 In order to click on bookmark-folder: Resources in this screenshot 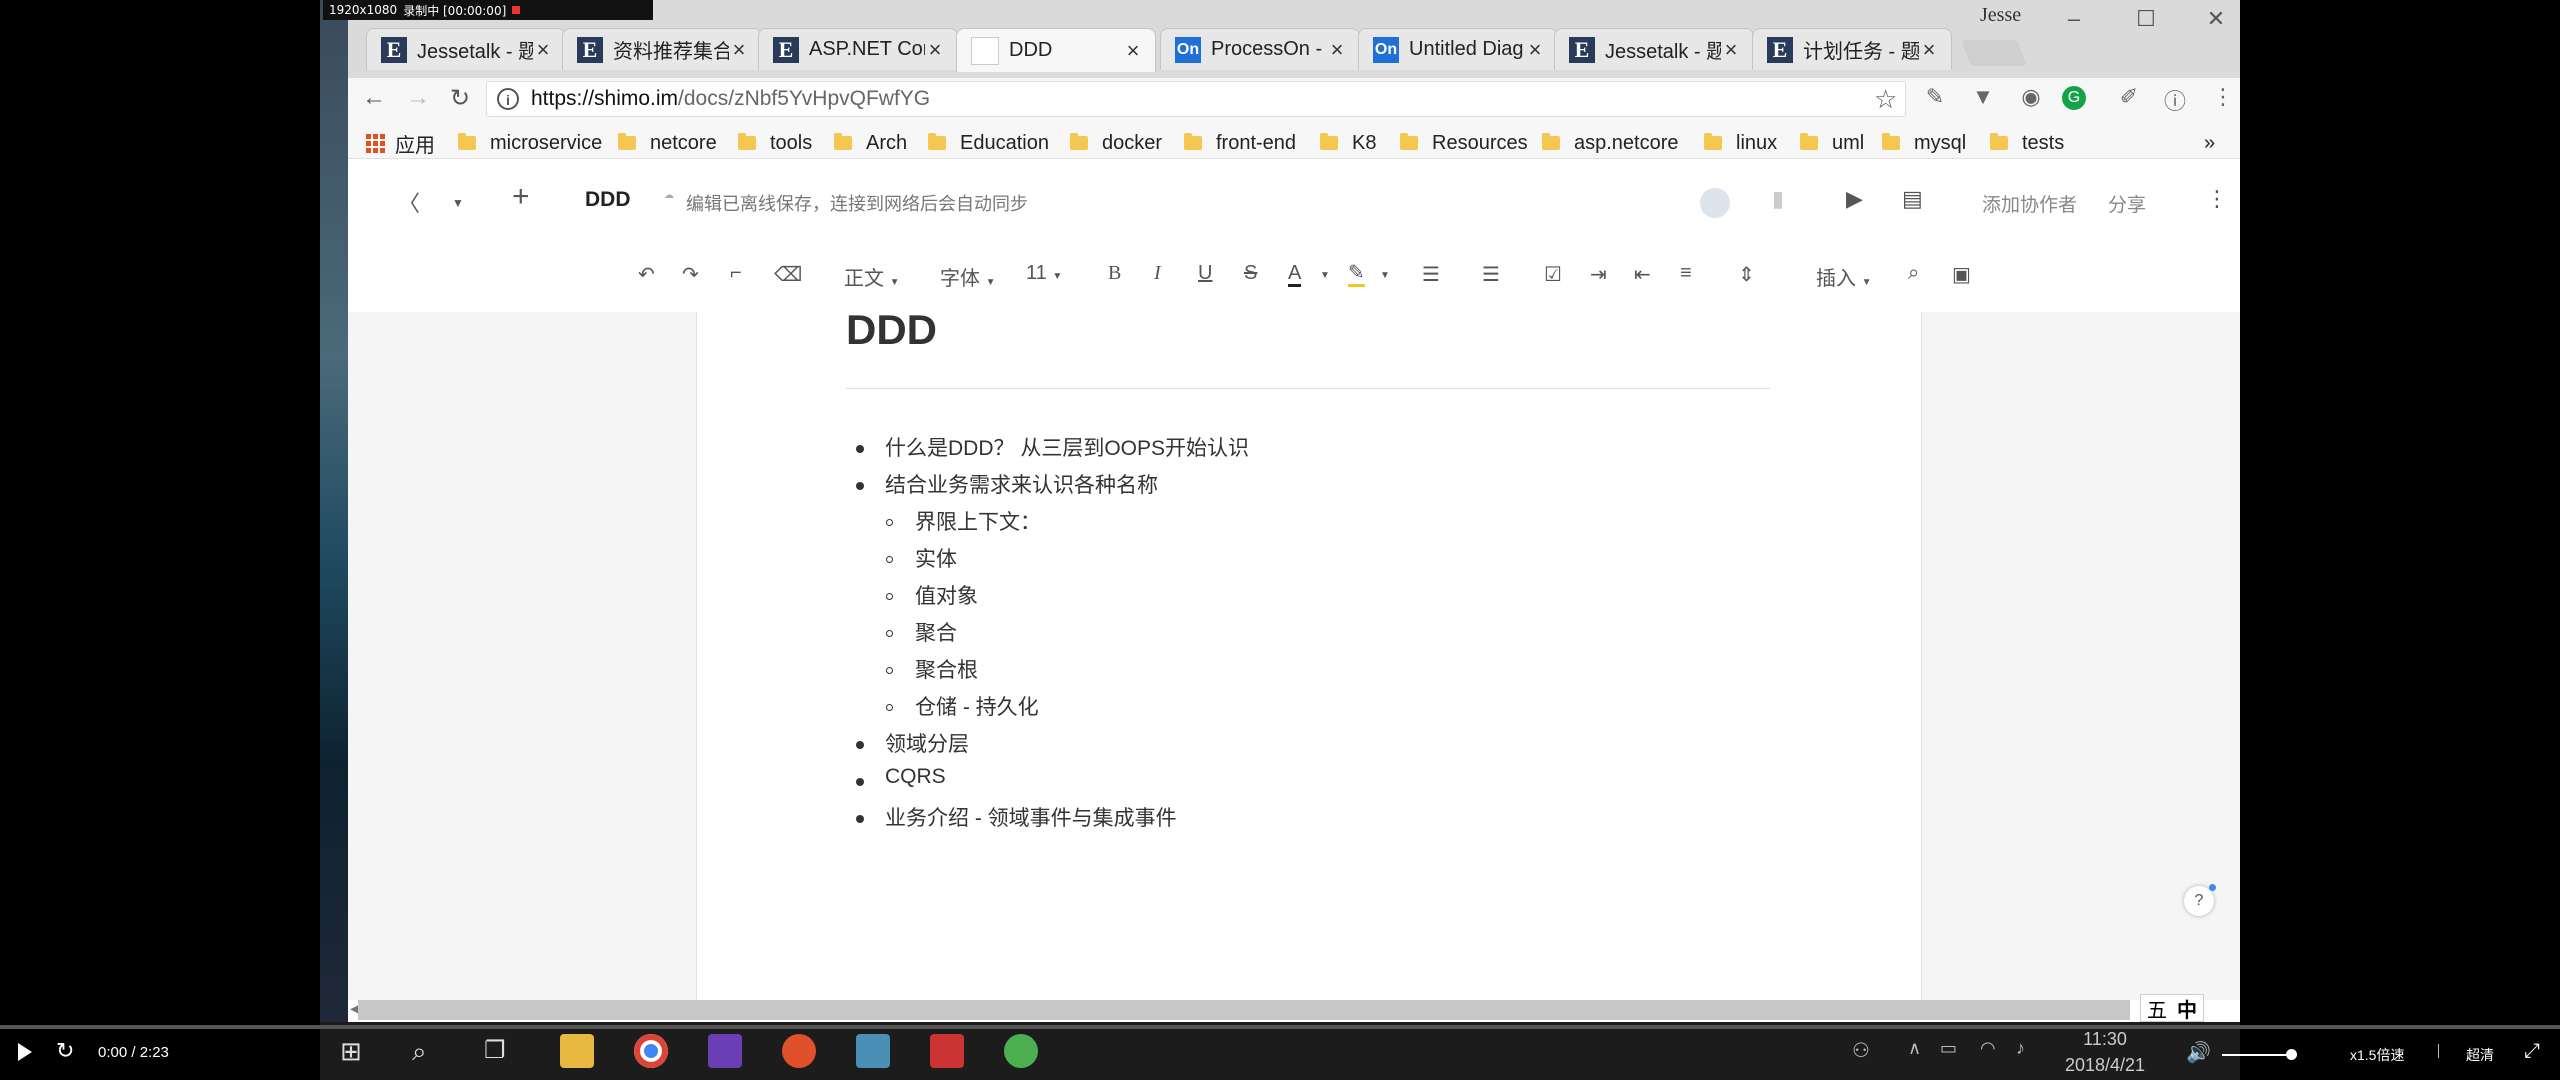, I will do `click(1464, 143)`.